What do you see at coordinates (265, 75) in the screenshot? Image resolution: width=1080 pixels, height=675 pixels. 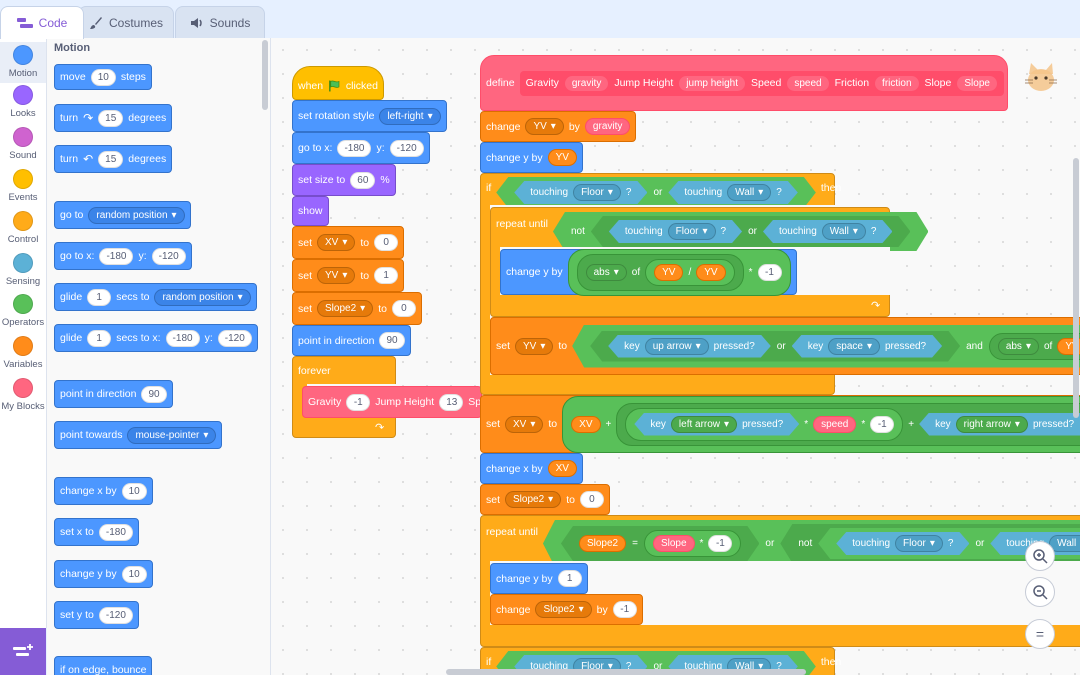 I see `palette-scrollbar` at bounding box center [265, 75].